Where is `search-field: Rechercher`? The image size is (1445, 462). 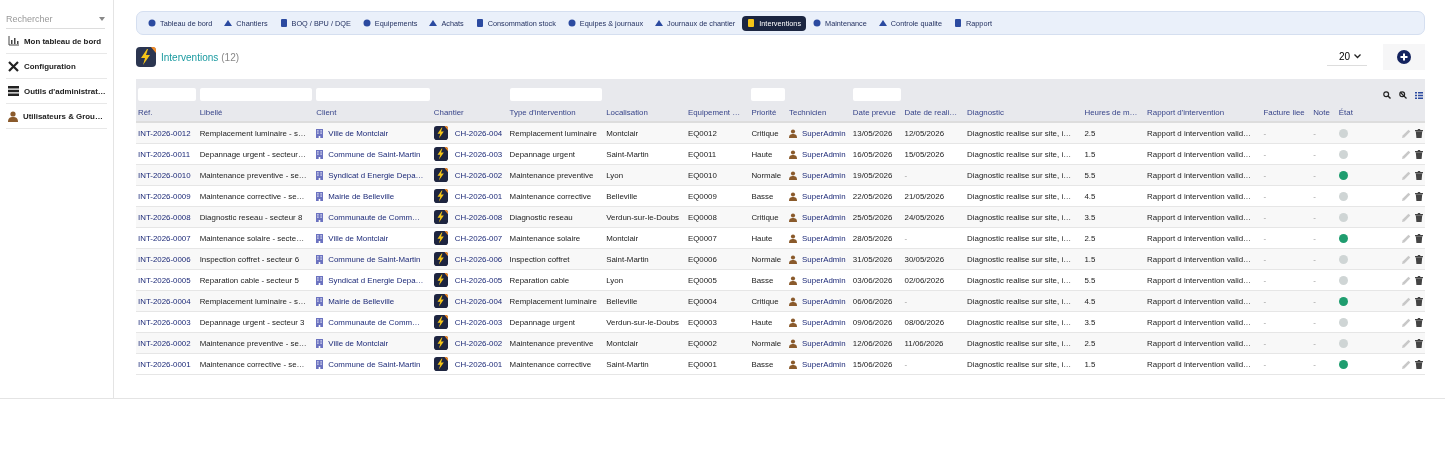 search-field: Rechercher is located at coordinates (49, 19).